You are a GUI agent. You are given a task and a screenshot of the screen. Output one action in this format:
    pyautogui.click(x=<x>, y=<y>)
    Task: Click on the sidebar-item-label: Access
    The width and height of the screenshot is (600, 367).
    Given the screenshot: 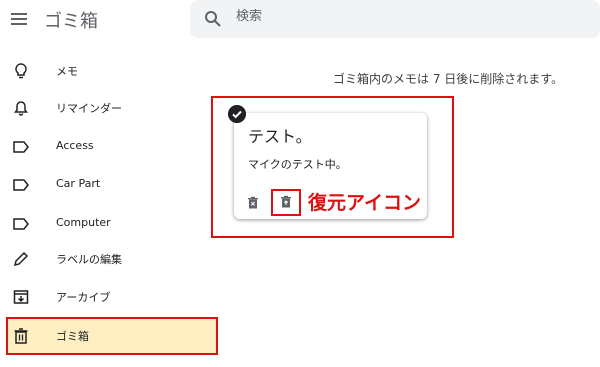 What is the action you would take?
    pyautogui.click(x=75, y=145)
    